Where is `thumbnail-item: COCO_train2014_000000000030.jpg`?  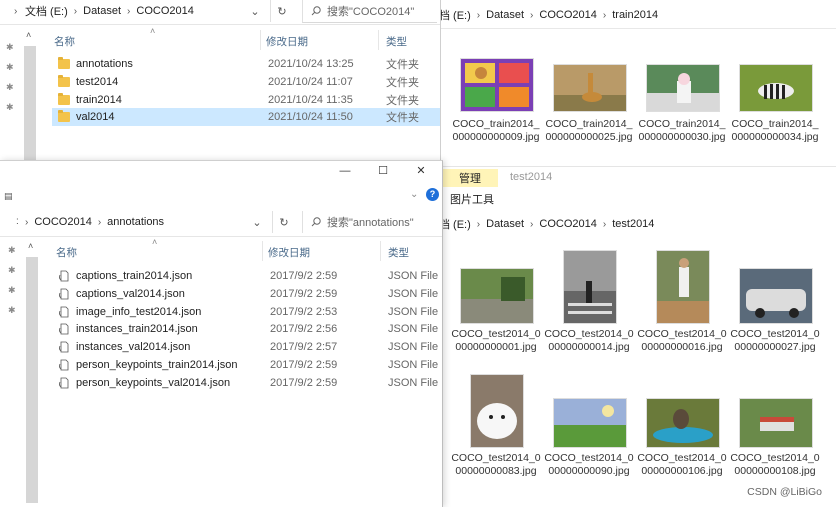 thumbnail-item: COCO_train2014_000000000030.jpg is located at coordinates (682, 108).